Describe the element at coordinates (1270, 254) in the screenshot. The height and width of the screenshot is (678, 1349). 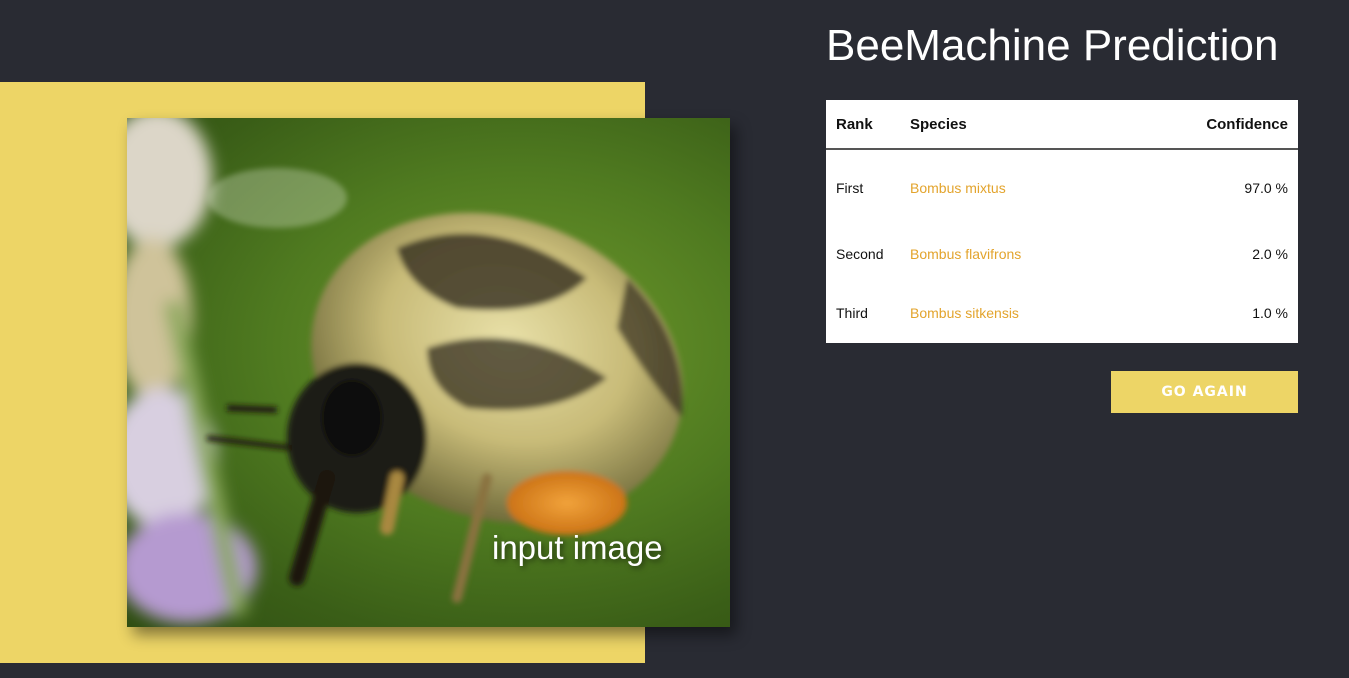
I see `confidence-cell: 2.0 %` at that location.